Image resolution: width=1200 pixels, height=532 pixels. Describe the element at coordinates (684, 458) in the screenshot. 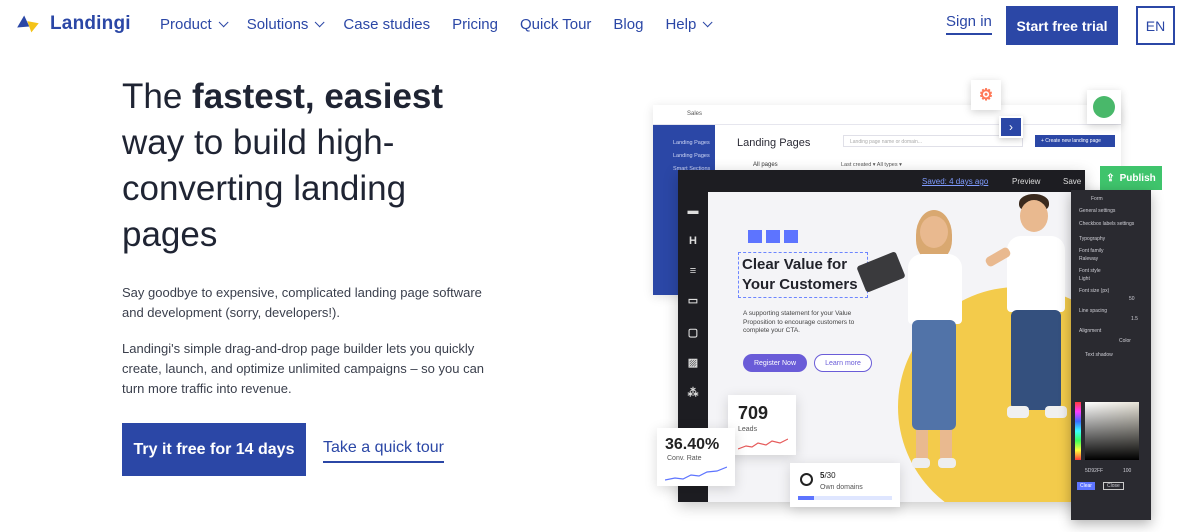

I see `conversion-label: Conv. Rate` at that location.